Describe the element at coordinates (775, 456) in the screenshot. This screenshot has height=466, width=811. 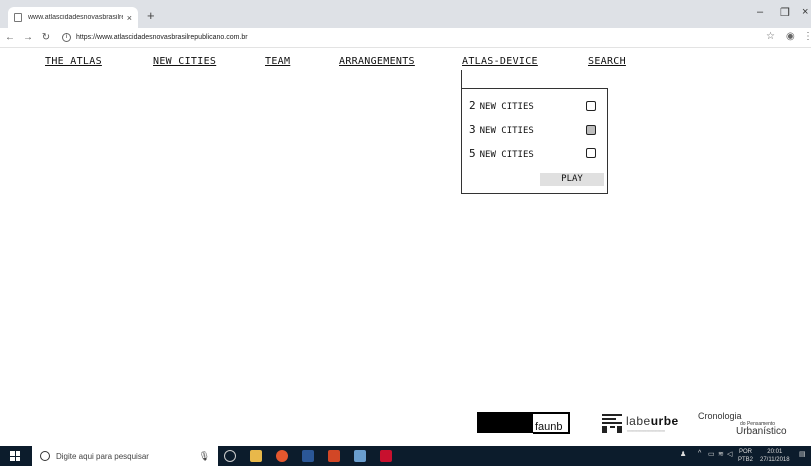
I see `taskbar-clock: 20:01 27/11/2018` at that location.